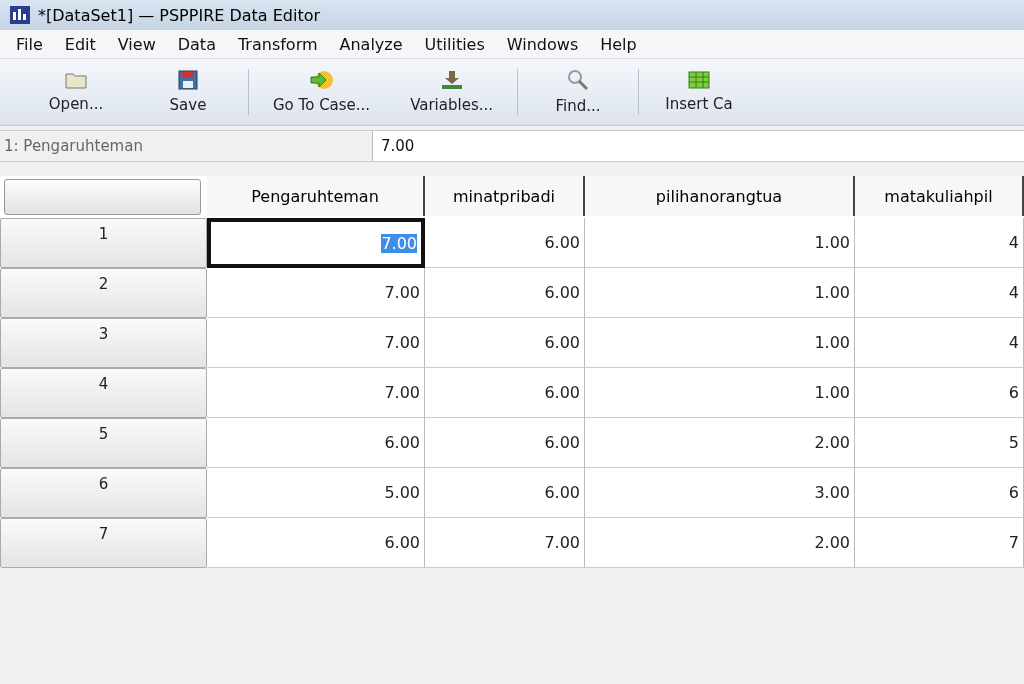  I want to click on app-icon, so click(20, 15).